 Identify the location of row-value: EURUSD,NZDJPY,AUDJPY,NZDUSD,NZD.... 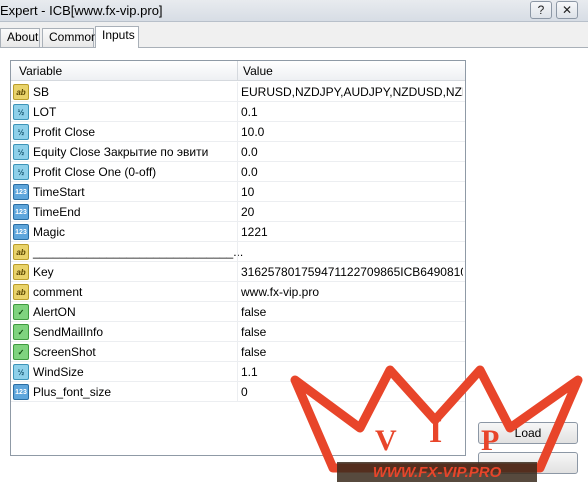
(352, 92).